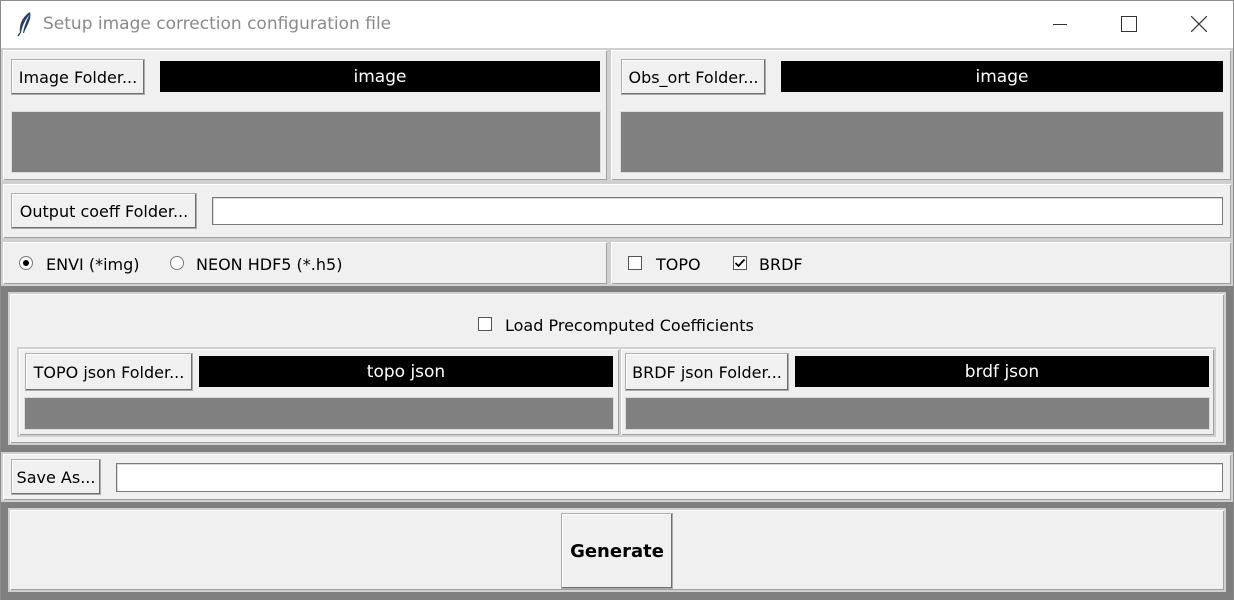  I want to click on brdf-checkbox-box, so click(740, 263).